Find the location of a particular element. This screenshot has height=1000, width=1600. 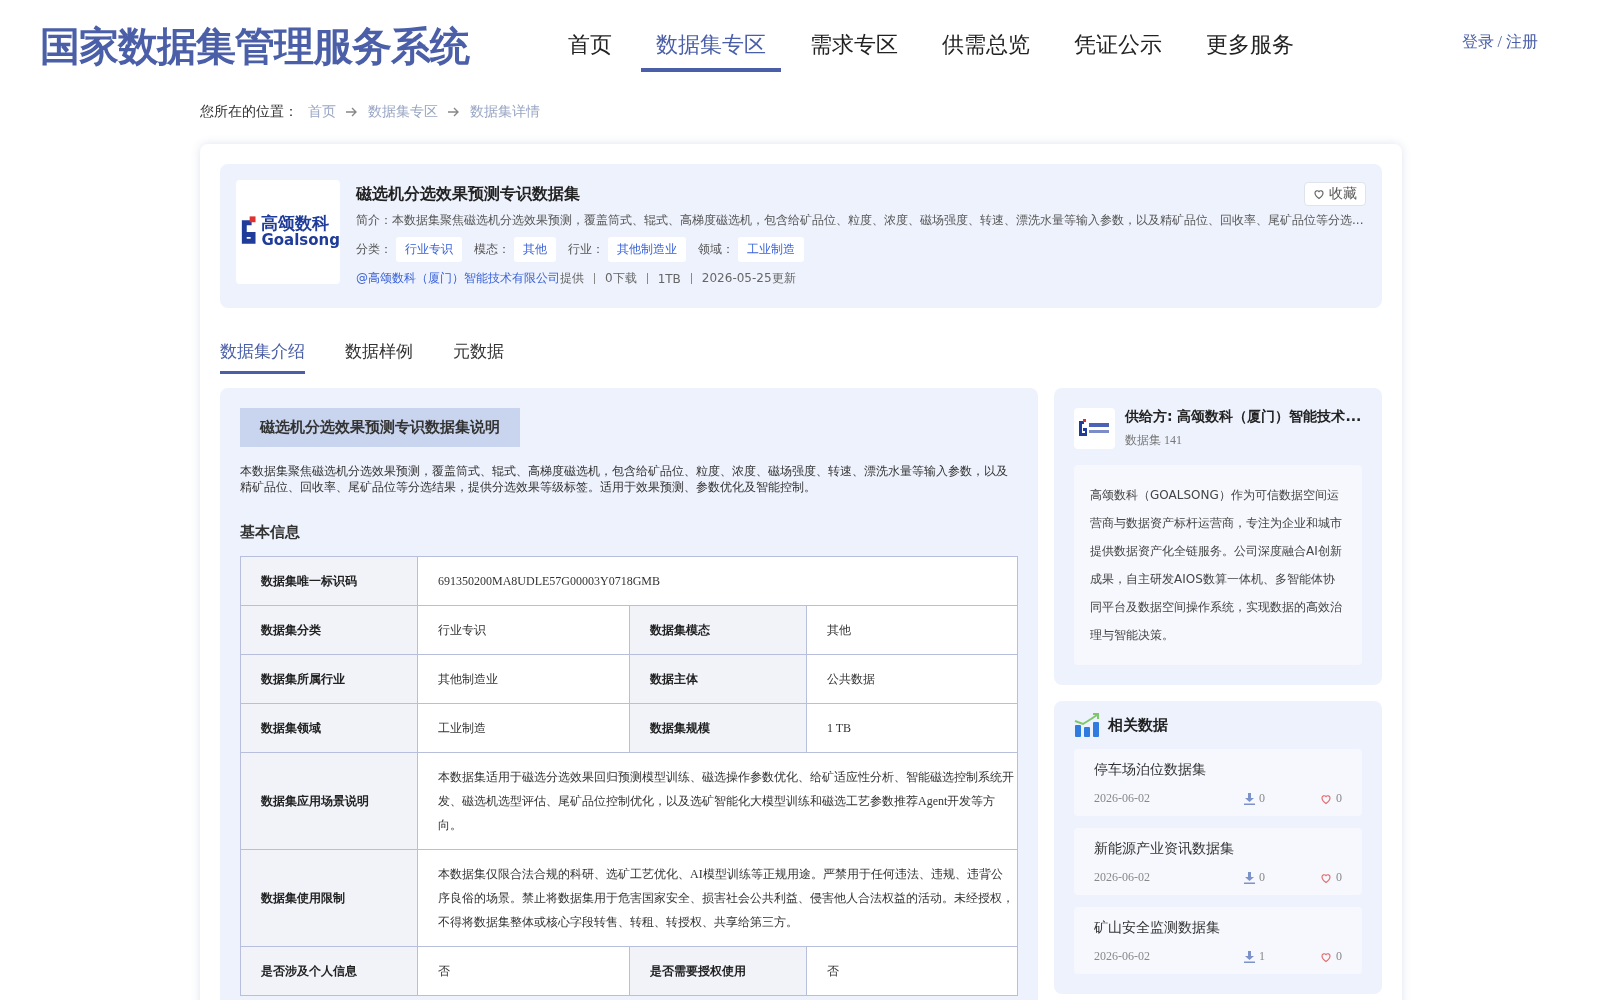

site-title: 国家数据集管理服务系统 is located at coordinates (255, 46).